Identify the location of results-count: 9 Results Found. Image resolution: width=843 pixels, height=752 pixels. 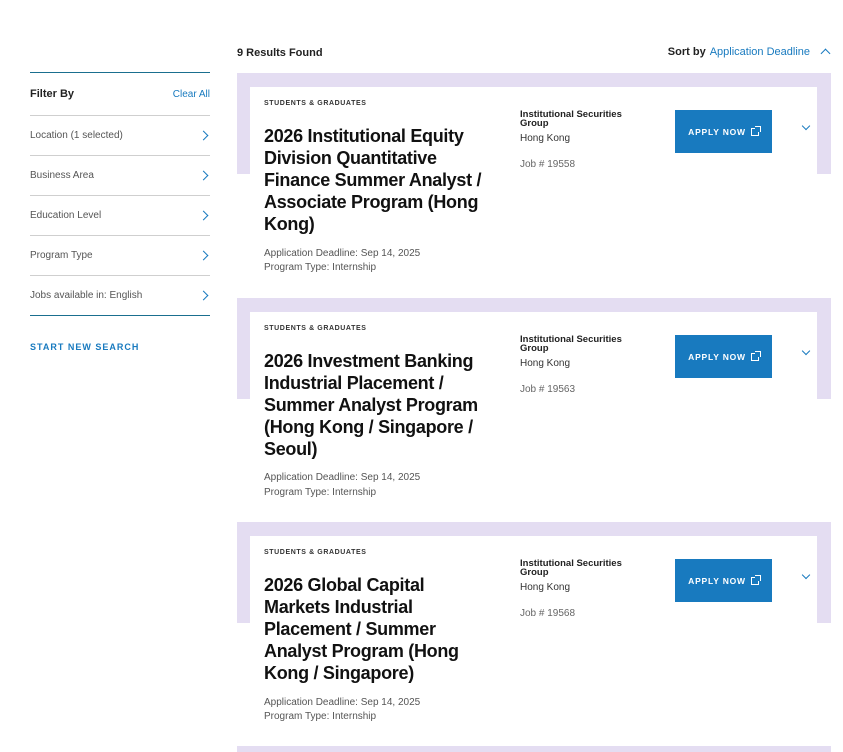
(280, 53).